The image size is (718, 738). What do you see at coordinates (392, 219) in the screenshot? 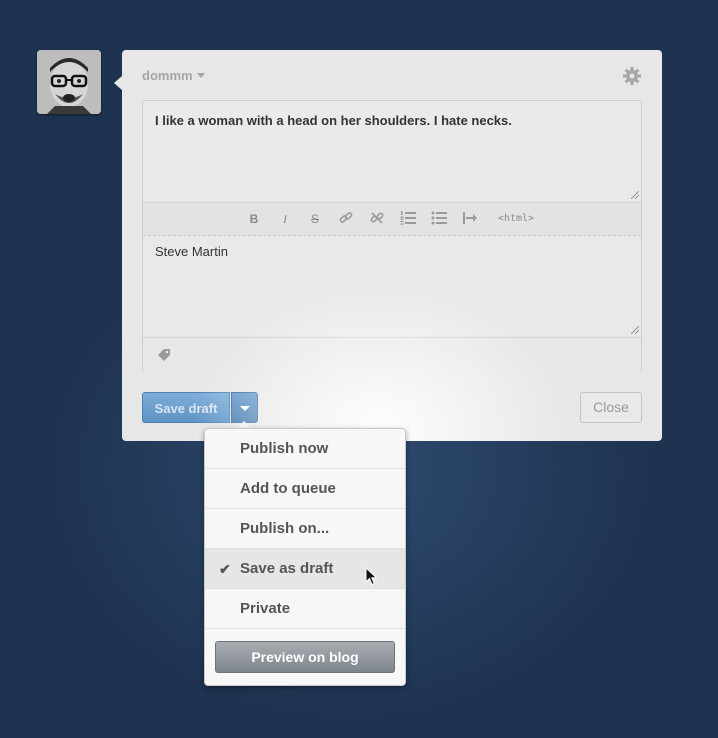
I see `format-toolbar: B I S <html>` at bounding box center [392, 219].